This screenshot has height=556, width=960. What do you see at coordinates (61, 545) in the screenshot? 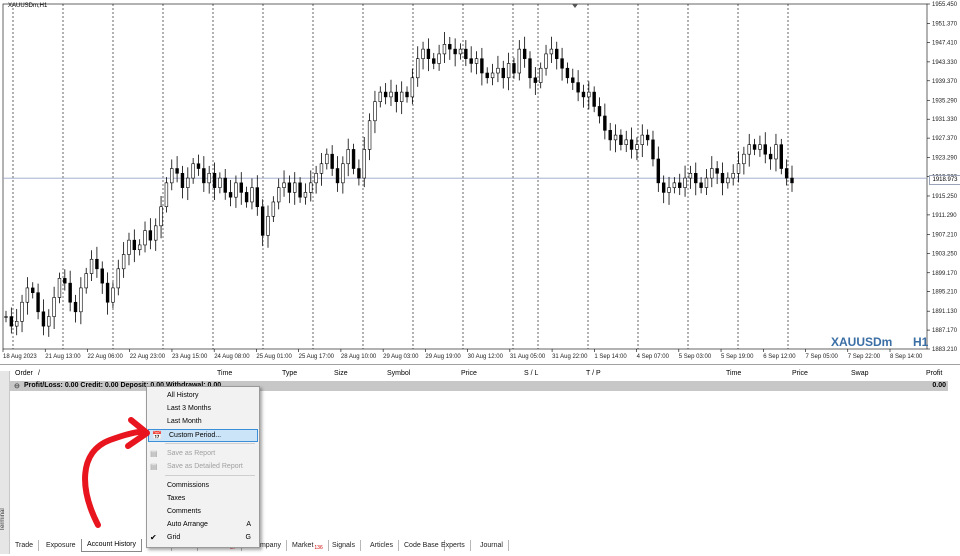
I see `tab-exposure: Exposure` at bounding box center [61, 545].